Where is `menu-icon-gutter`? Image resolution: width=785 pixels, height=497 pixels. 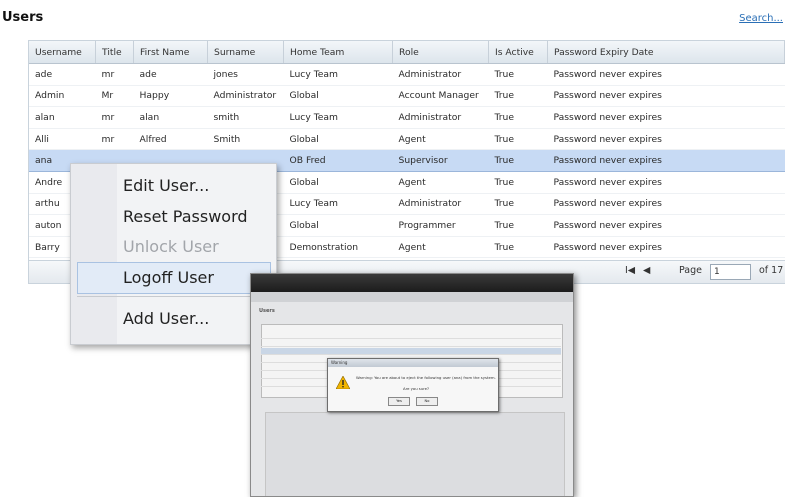
menu-icon-gutter is located at coordinates (94, 254).